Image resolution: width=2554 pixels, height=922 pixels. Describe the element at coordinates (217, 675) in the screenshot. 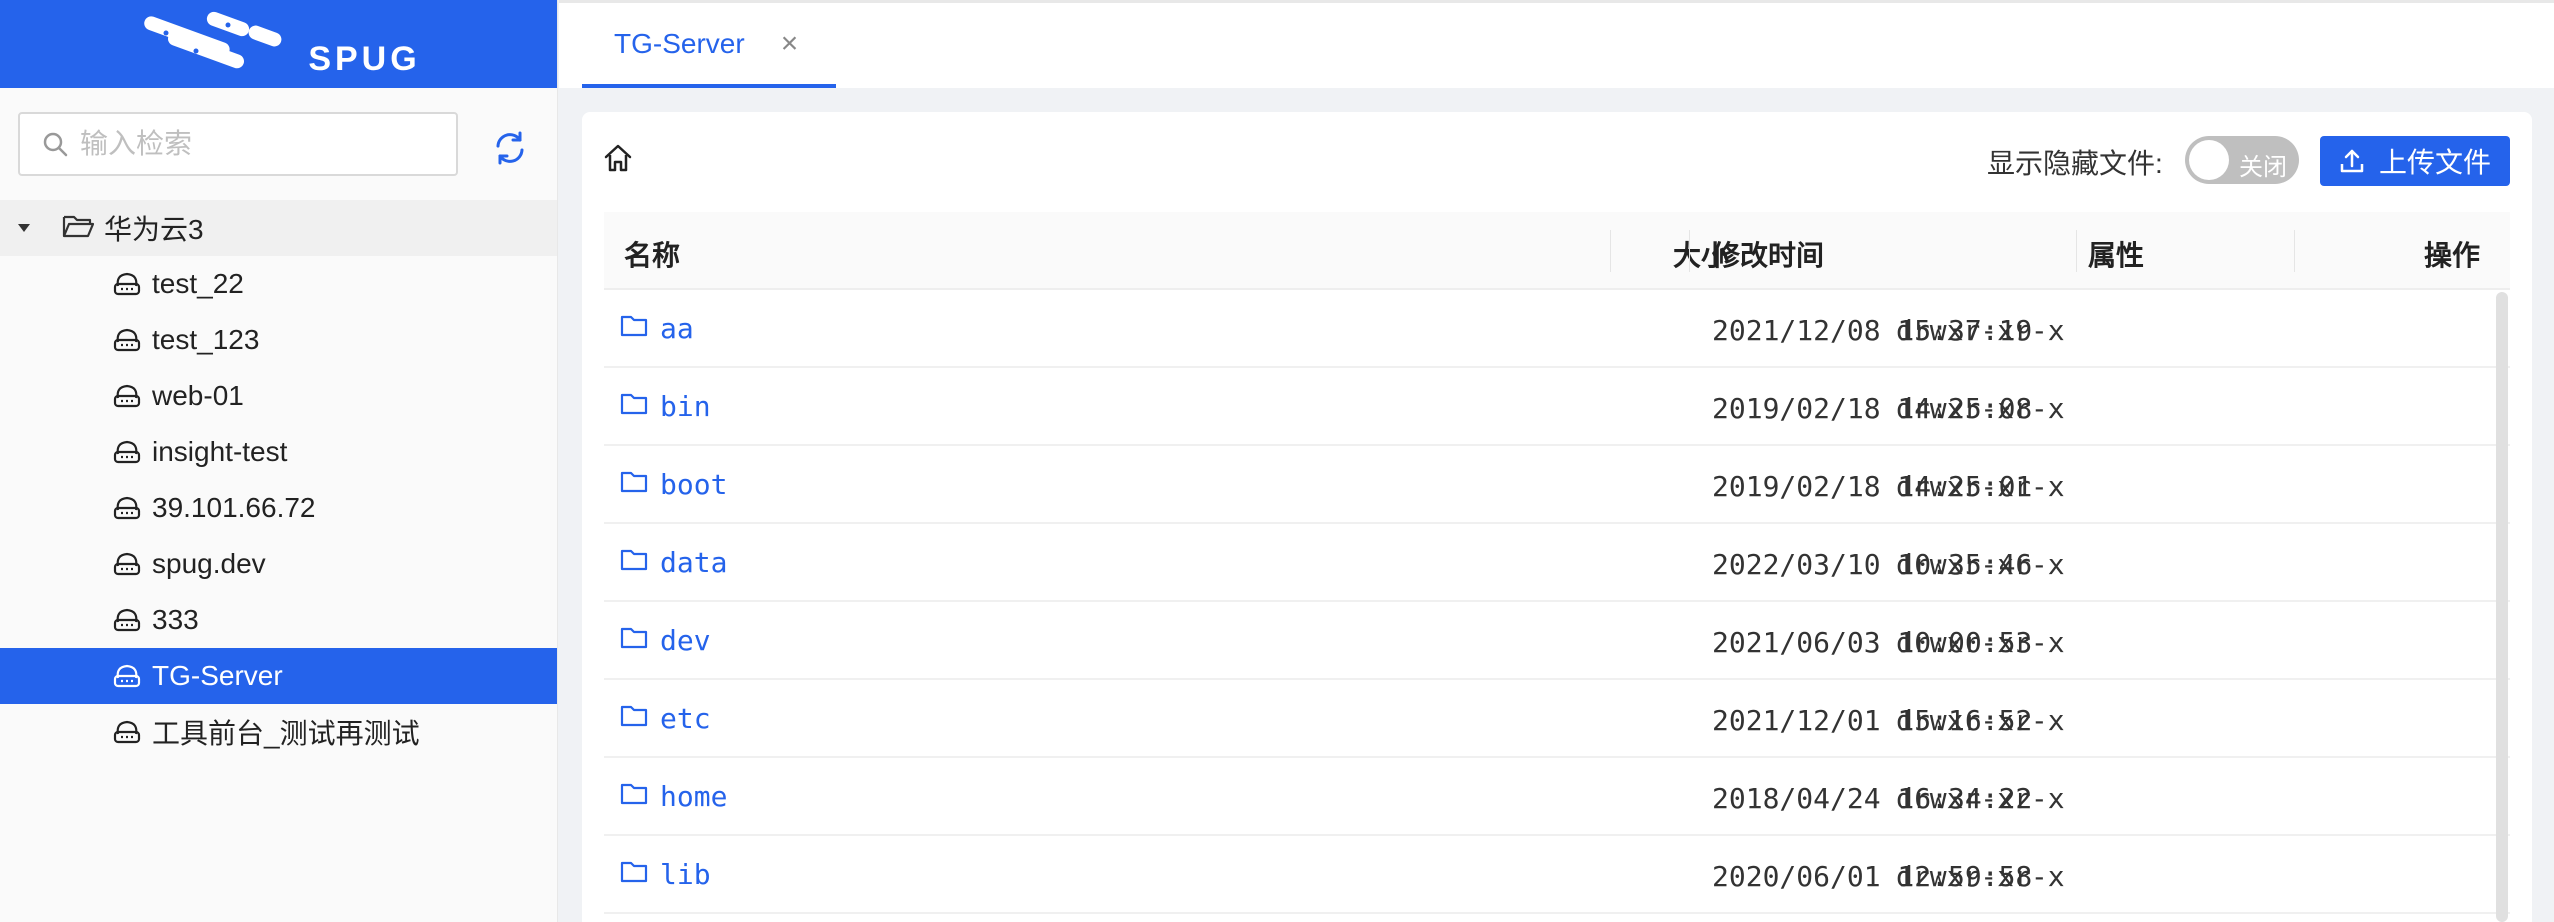

I see `tree-item-label: TG-Server` at that location.